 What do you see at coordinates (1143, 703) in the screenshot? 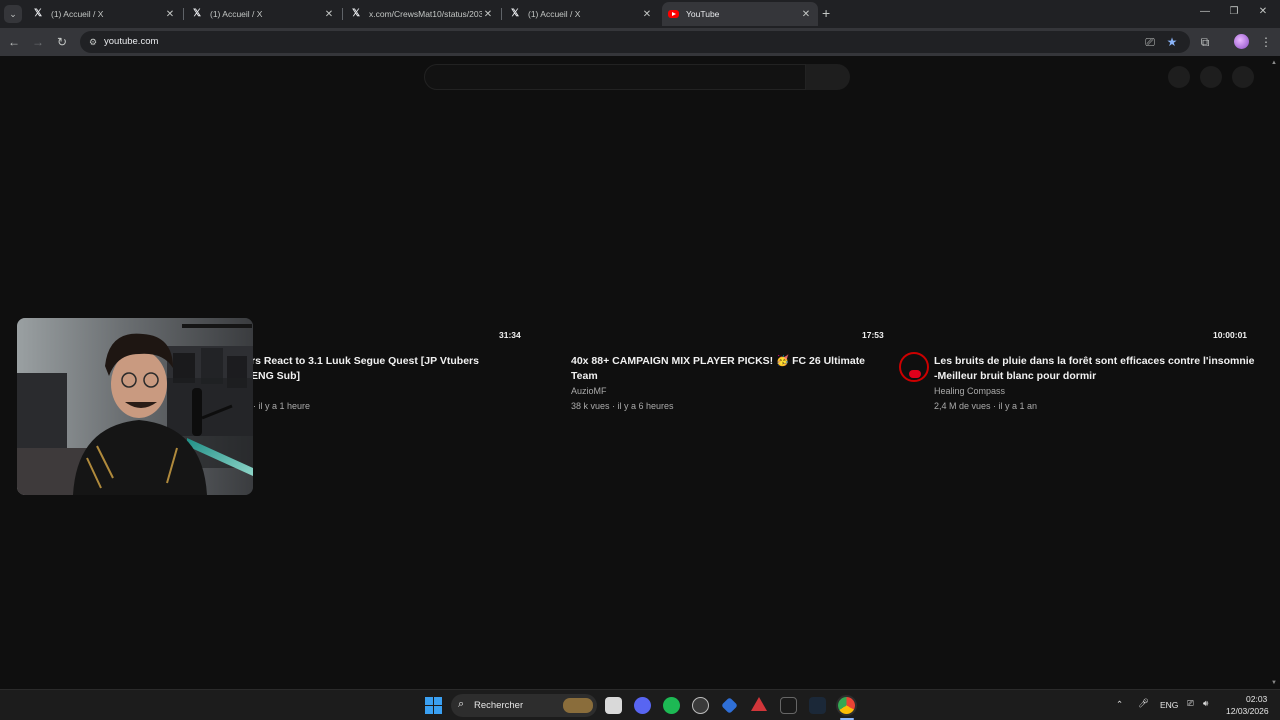
I see `microphone-icon: 🎤︎` at bounding box center [1143, 703].